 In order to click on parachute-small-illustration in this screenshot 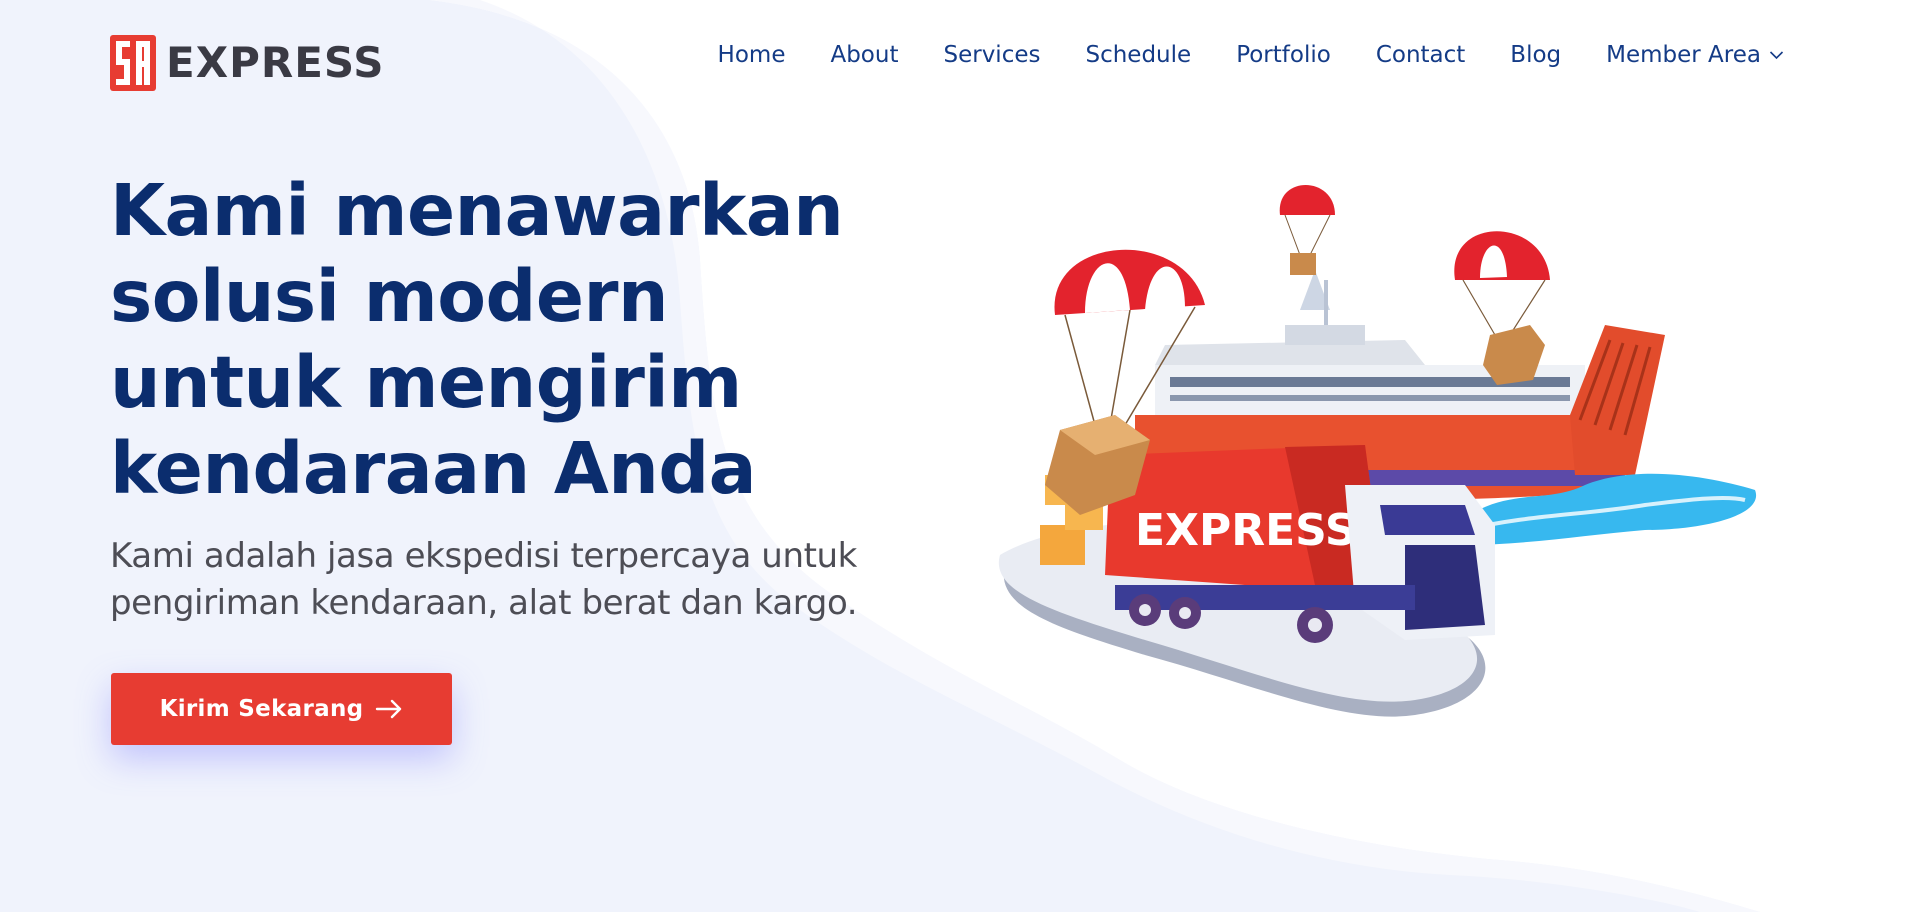, I will do `click(1307, 230)`.